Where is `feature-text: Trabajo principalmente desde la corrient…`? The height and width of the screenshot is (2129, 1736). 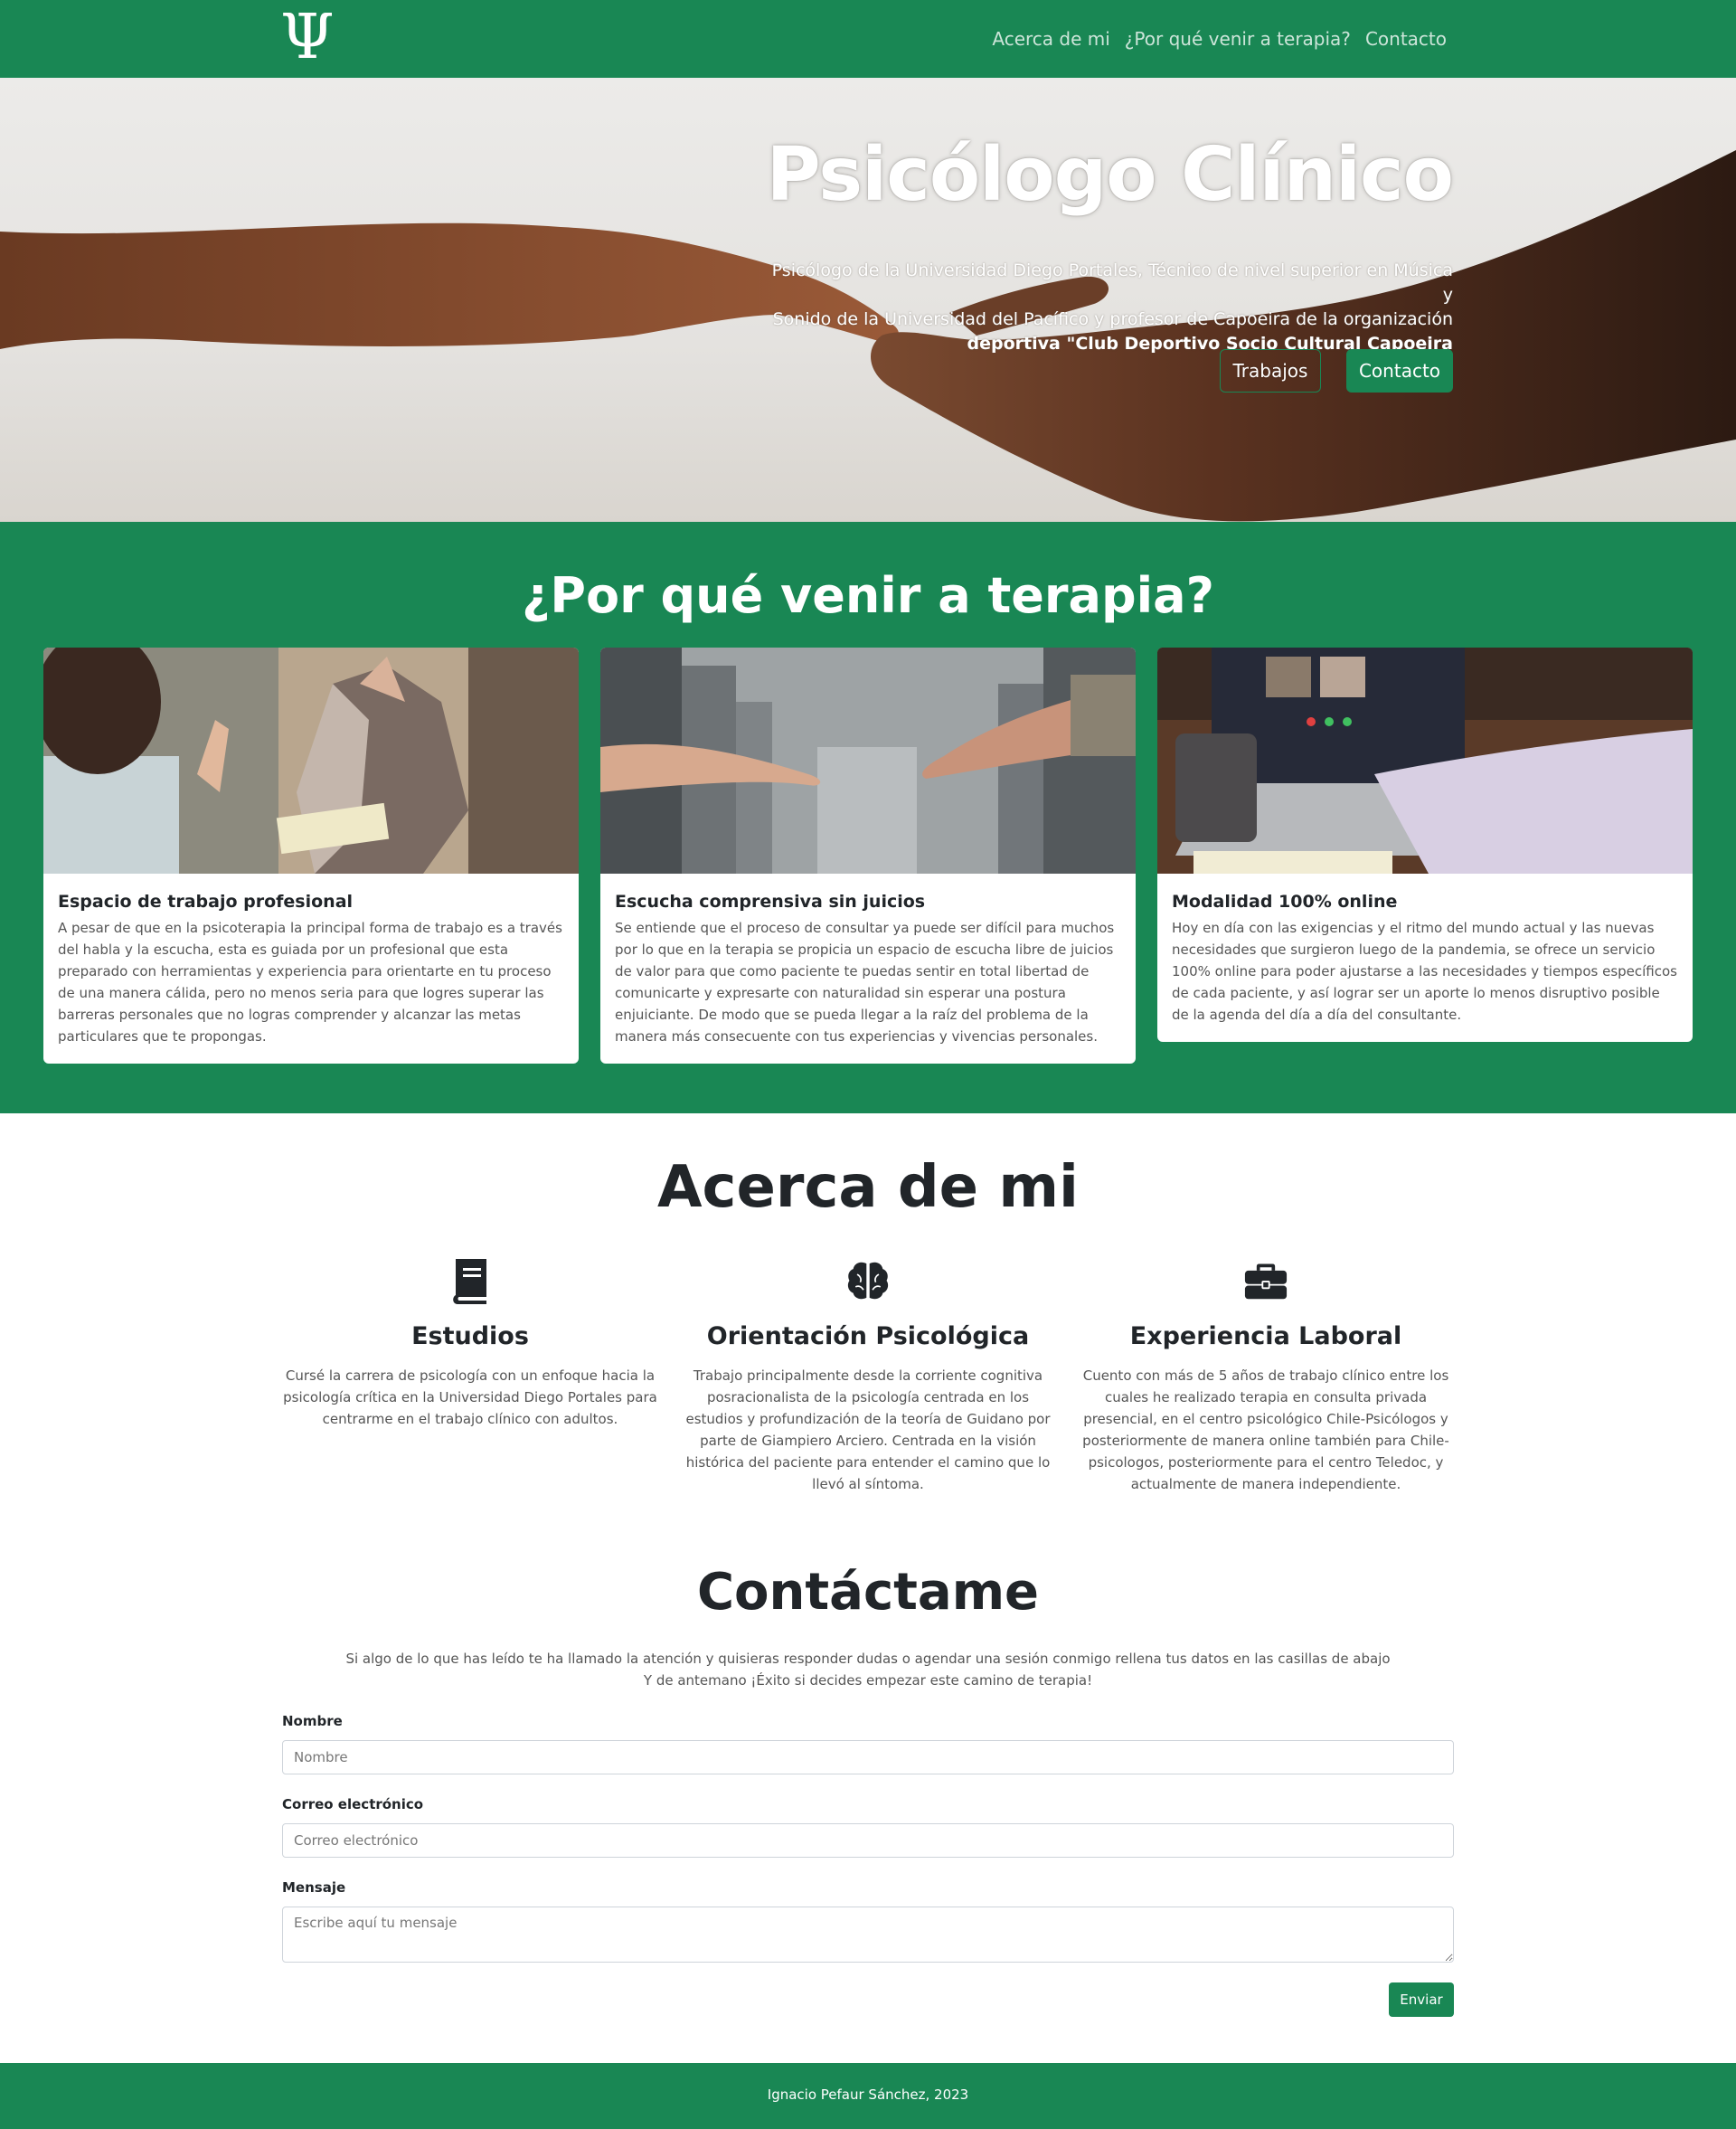
feature-text: Trabajo principalmente desde la corrient… is located at coordinates (868, 1429).